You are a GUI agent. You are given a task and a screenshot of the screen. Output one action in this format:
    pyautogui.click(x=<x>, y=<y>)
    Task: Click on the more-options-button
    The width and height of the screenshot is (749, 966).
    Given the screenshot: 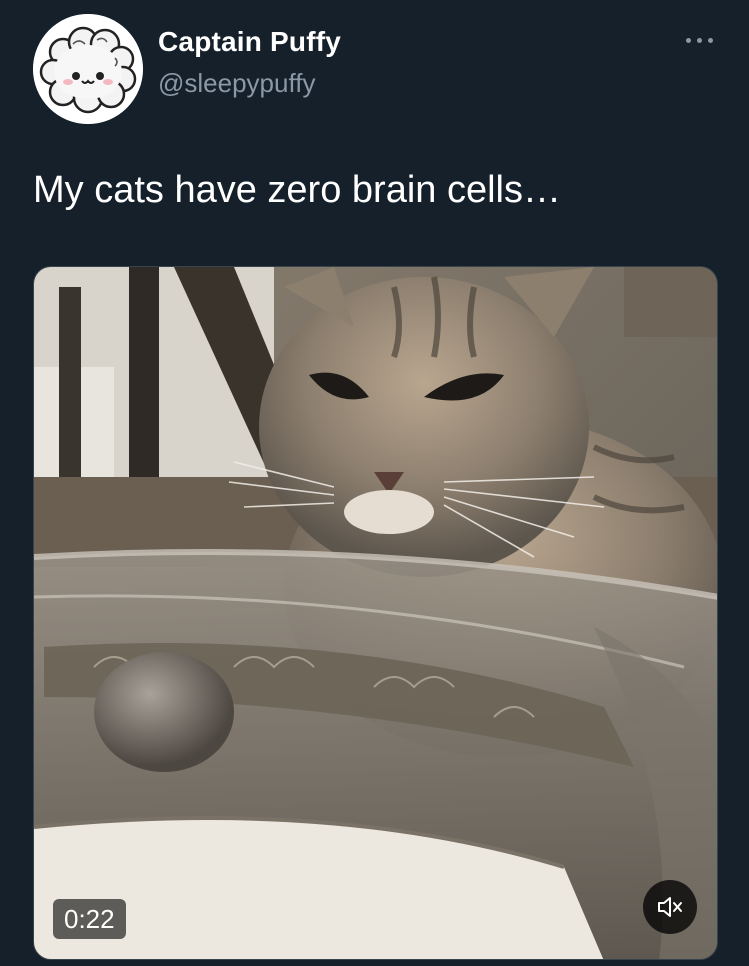 What is the action you would take?
    pyautogui.click(x=700, y=40)
    